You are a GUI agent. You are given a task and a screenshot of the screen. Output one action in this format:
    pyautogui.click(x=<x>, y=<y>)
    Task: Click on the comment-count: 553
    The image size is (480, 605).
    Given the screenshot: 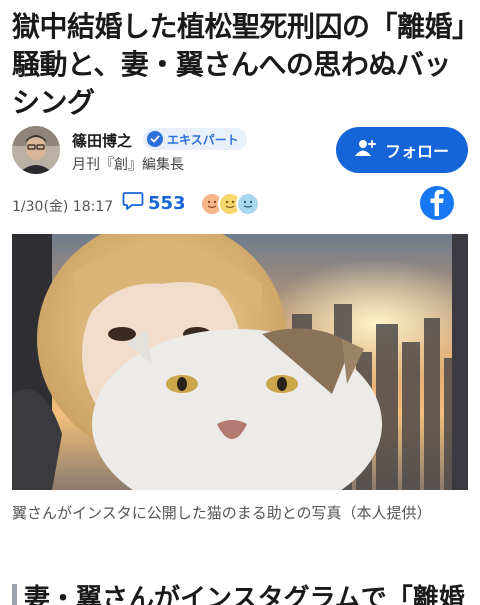 What is the action you would take?
    pyautogui.click(x=167, y=203)
    